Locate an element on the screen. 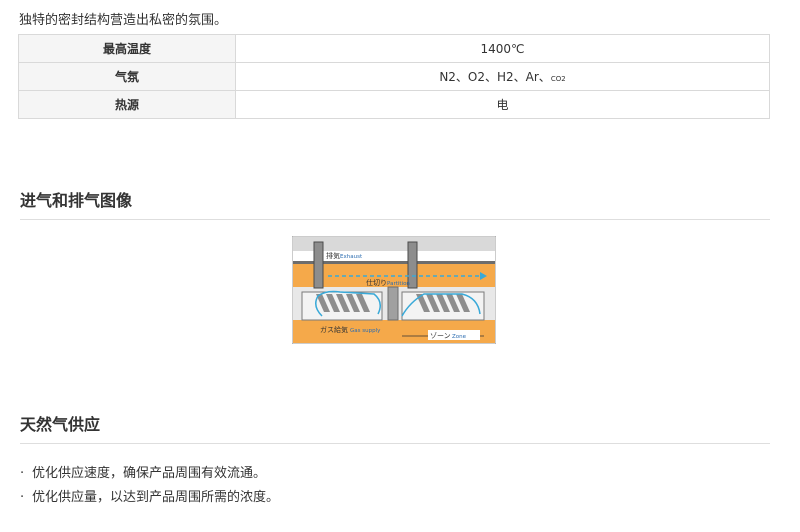  exhaust-chimney-left is located at coordinates (318, 265).